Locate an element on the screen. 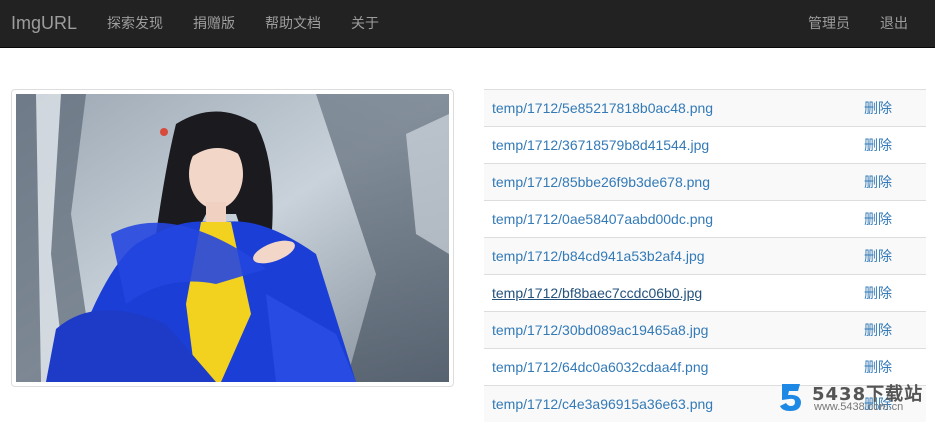  file-link: temp/1712/0ae58407aabd00dc.png is located at coordinates (674, 219).